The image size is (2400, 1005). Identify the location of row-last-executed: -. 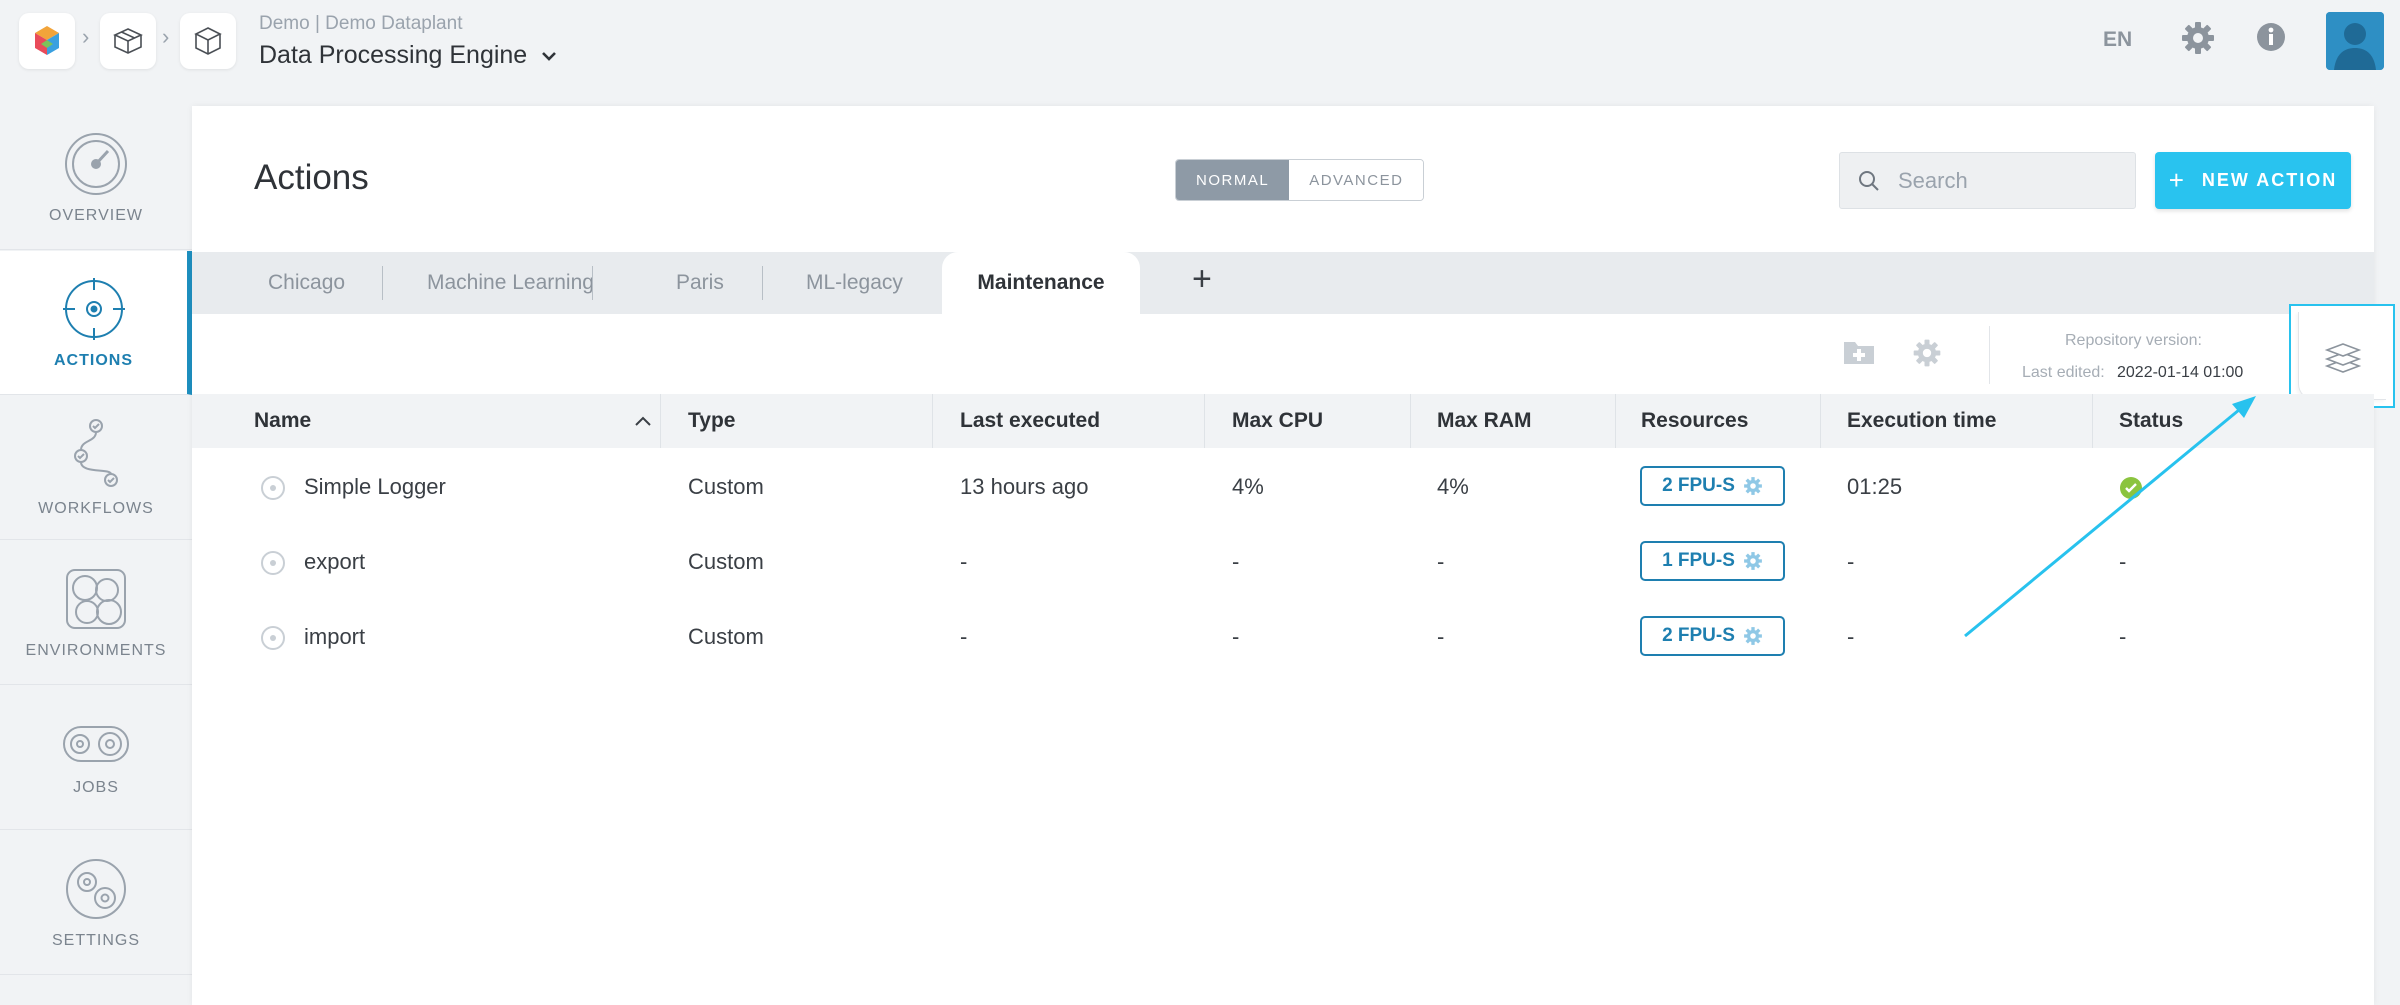
(964, 561).